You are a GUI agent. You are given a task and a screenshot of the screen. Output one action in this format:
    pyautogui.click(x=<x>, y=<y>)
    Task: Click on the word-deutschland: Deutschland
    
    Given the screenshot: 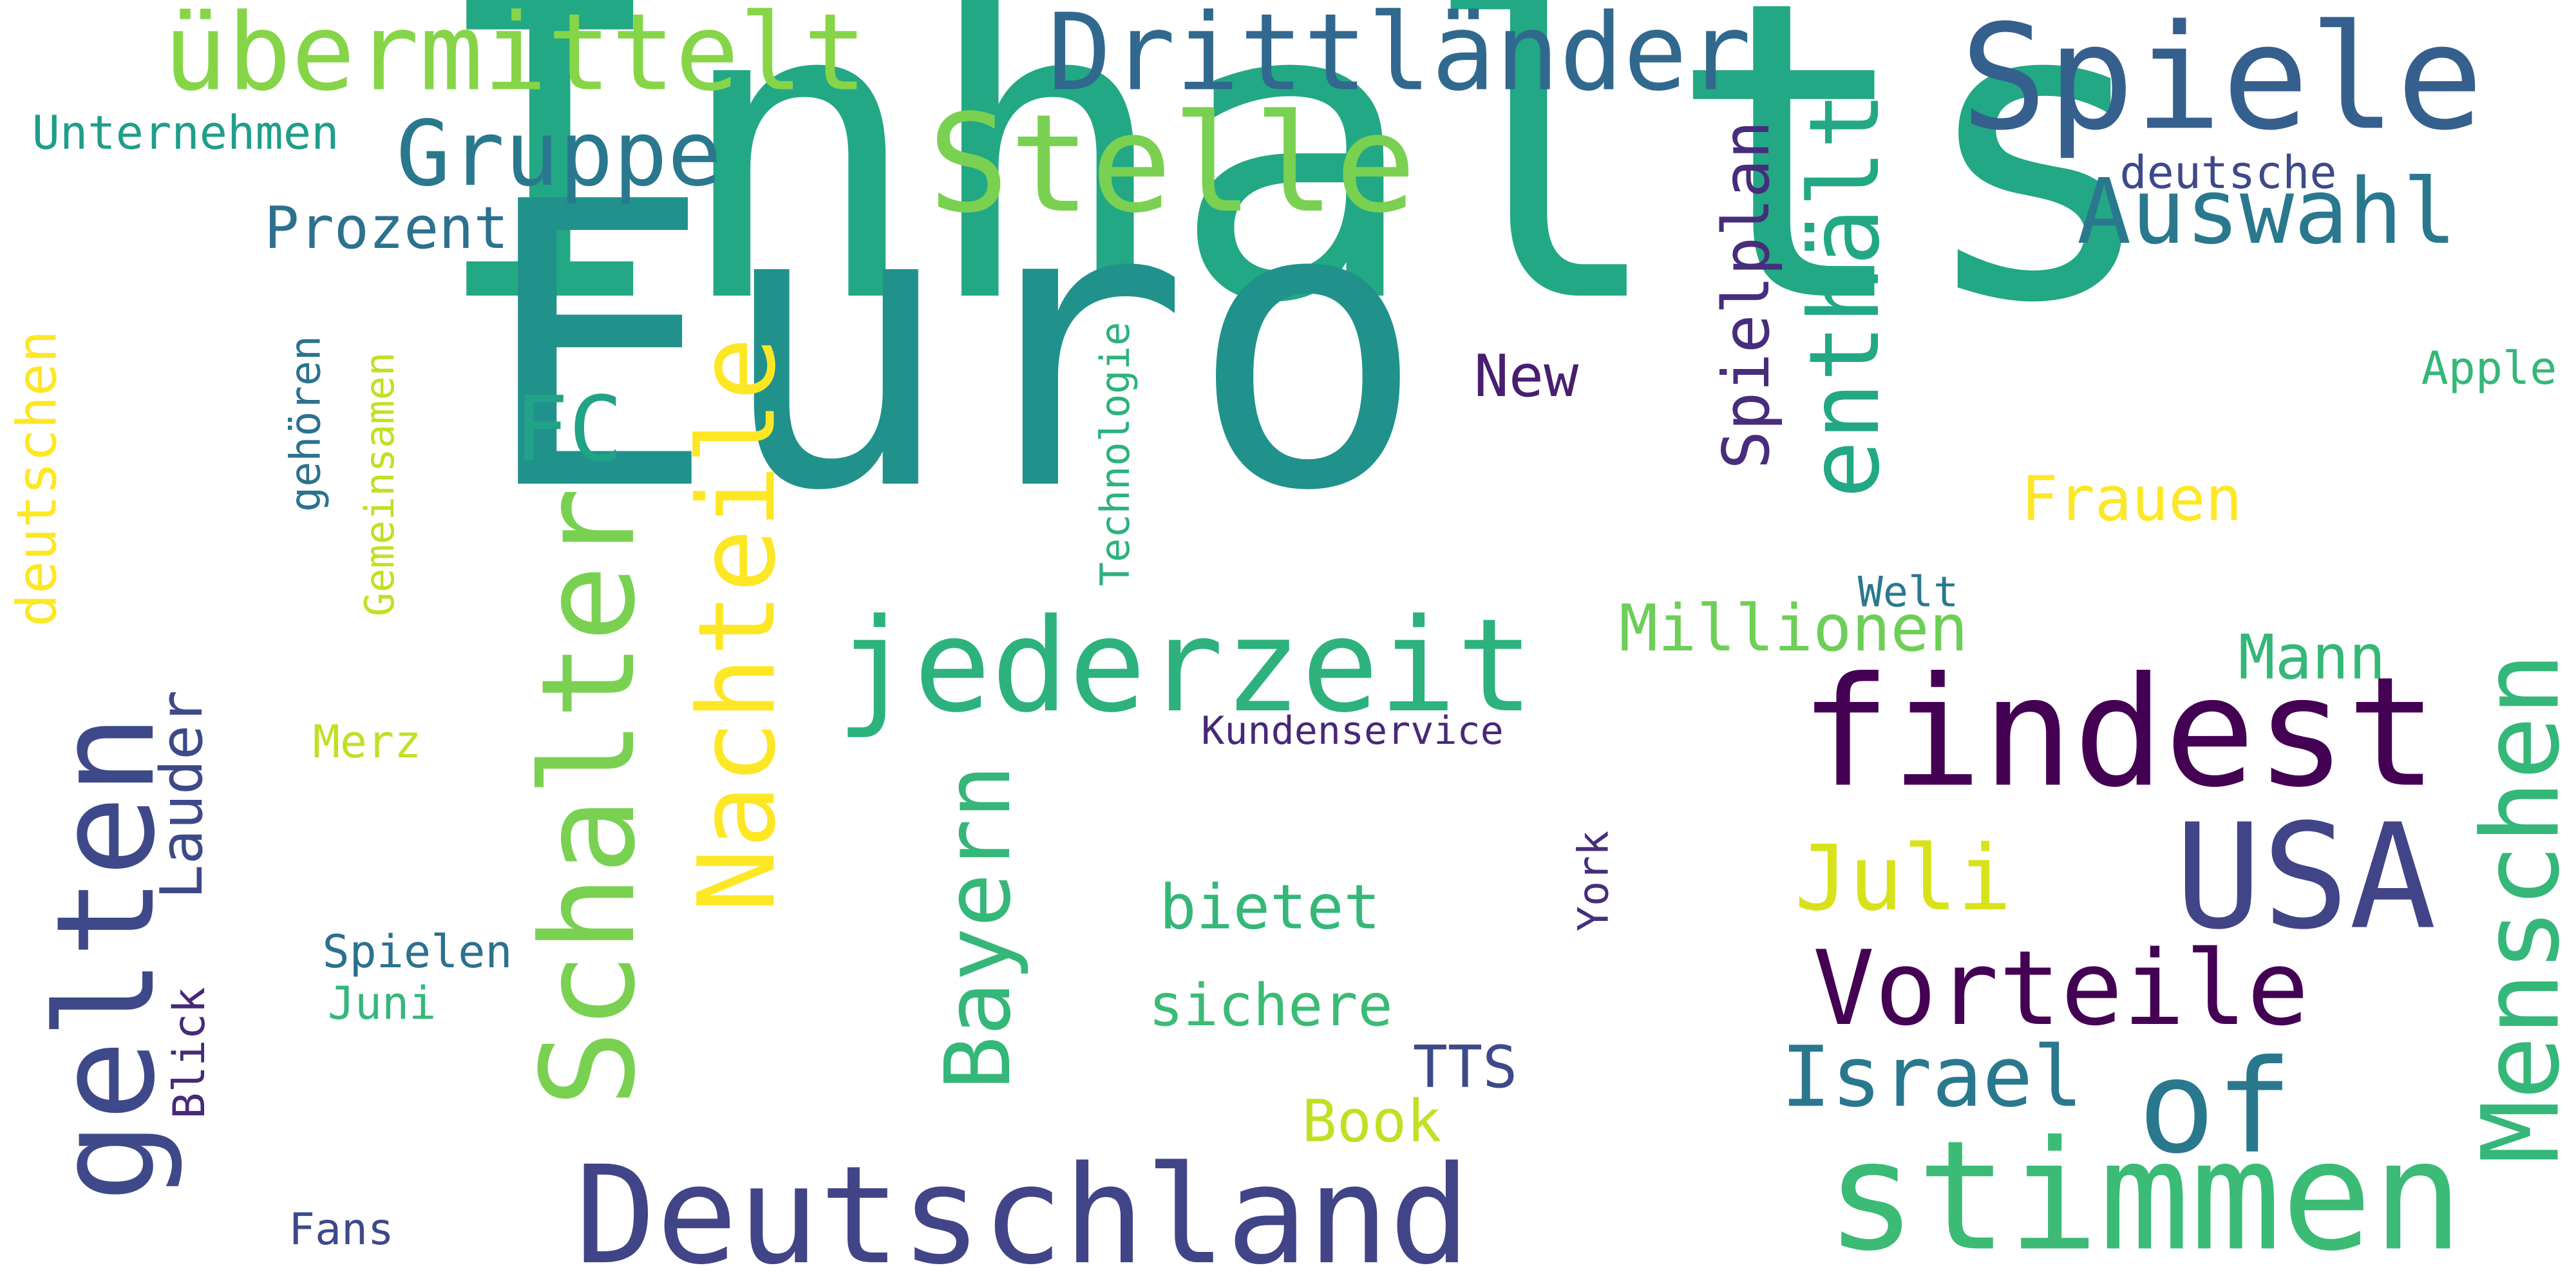 What is the action you would take?
    pyautogui.click(x=1022, y=1212)
    